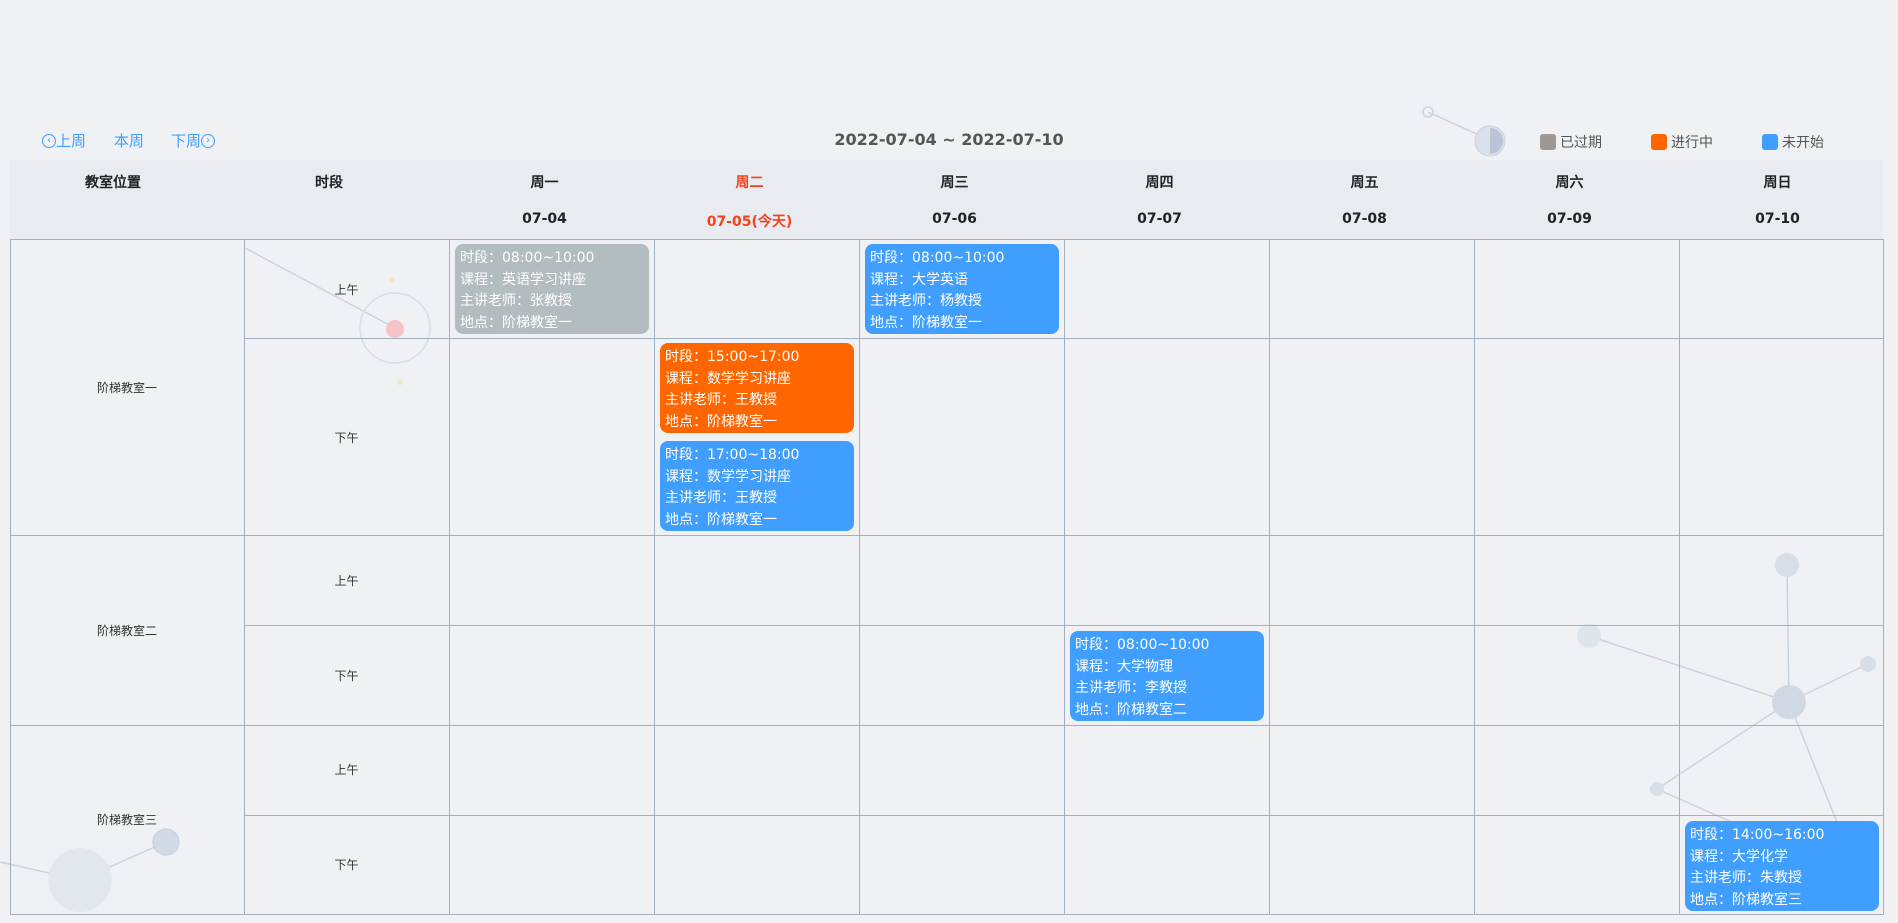  Describe the element at coordinates (1131, 688) in the screenshot. I see `event-teacher: 主讲老师：李教授` at that location.